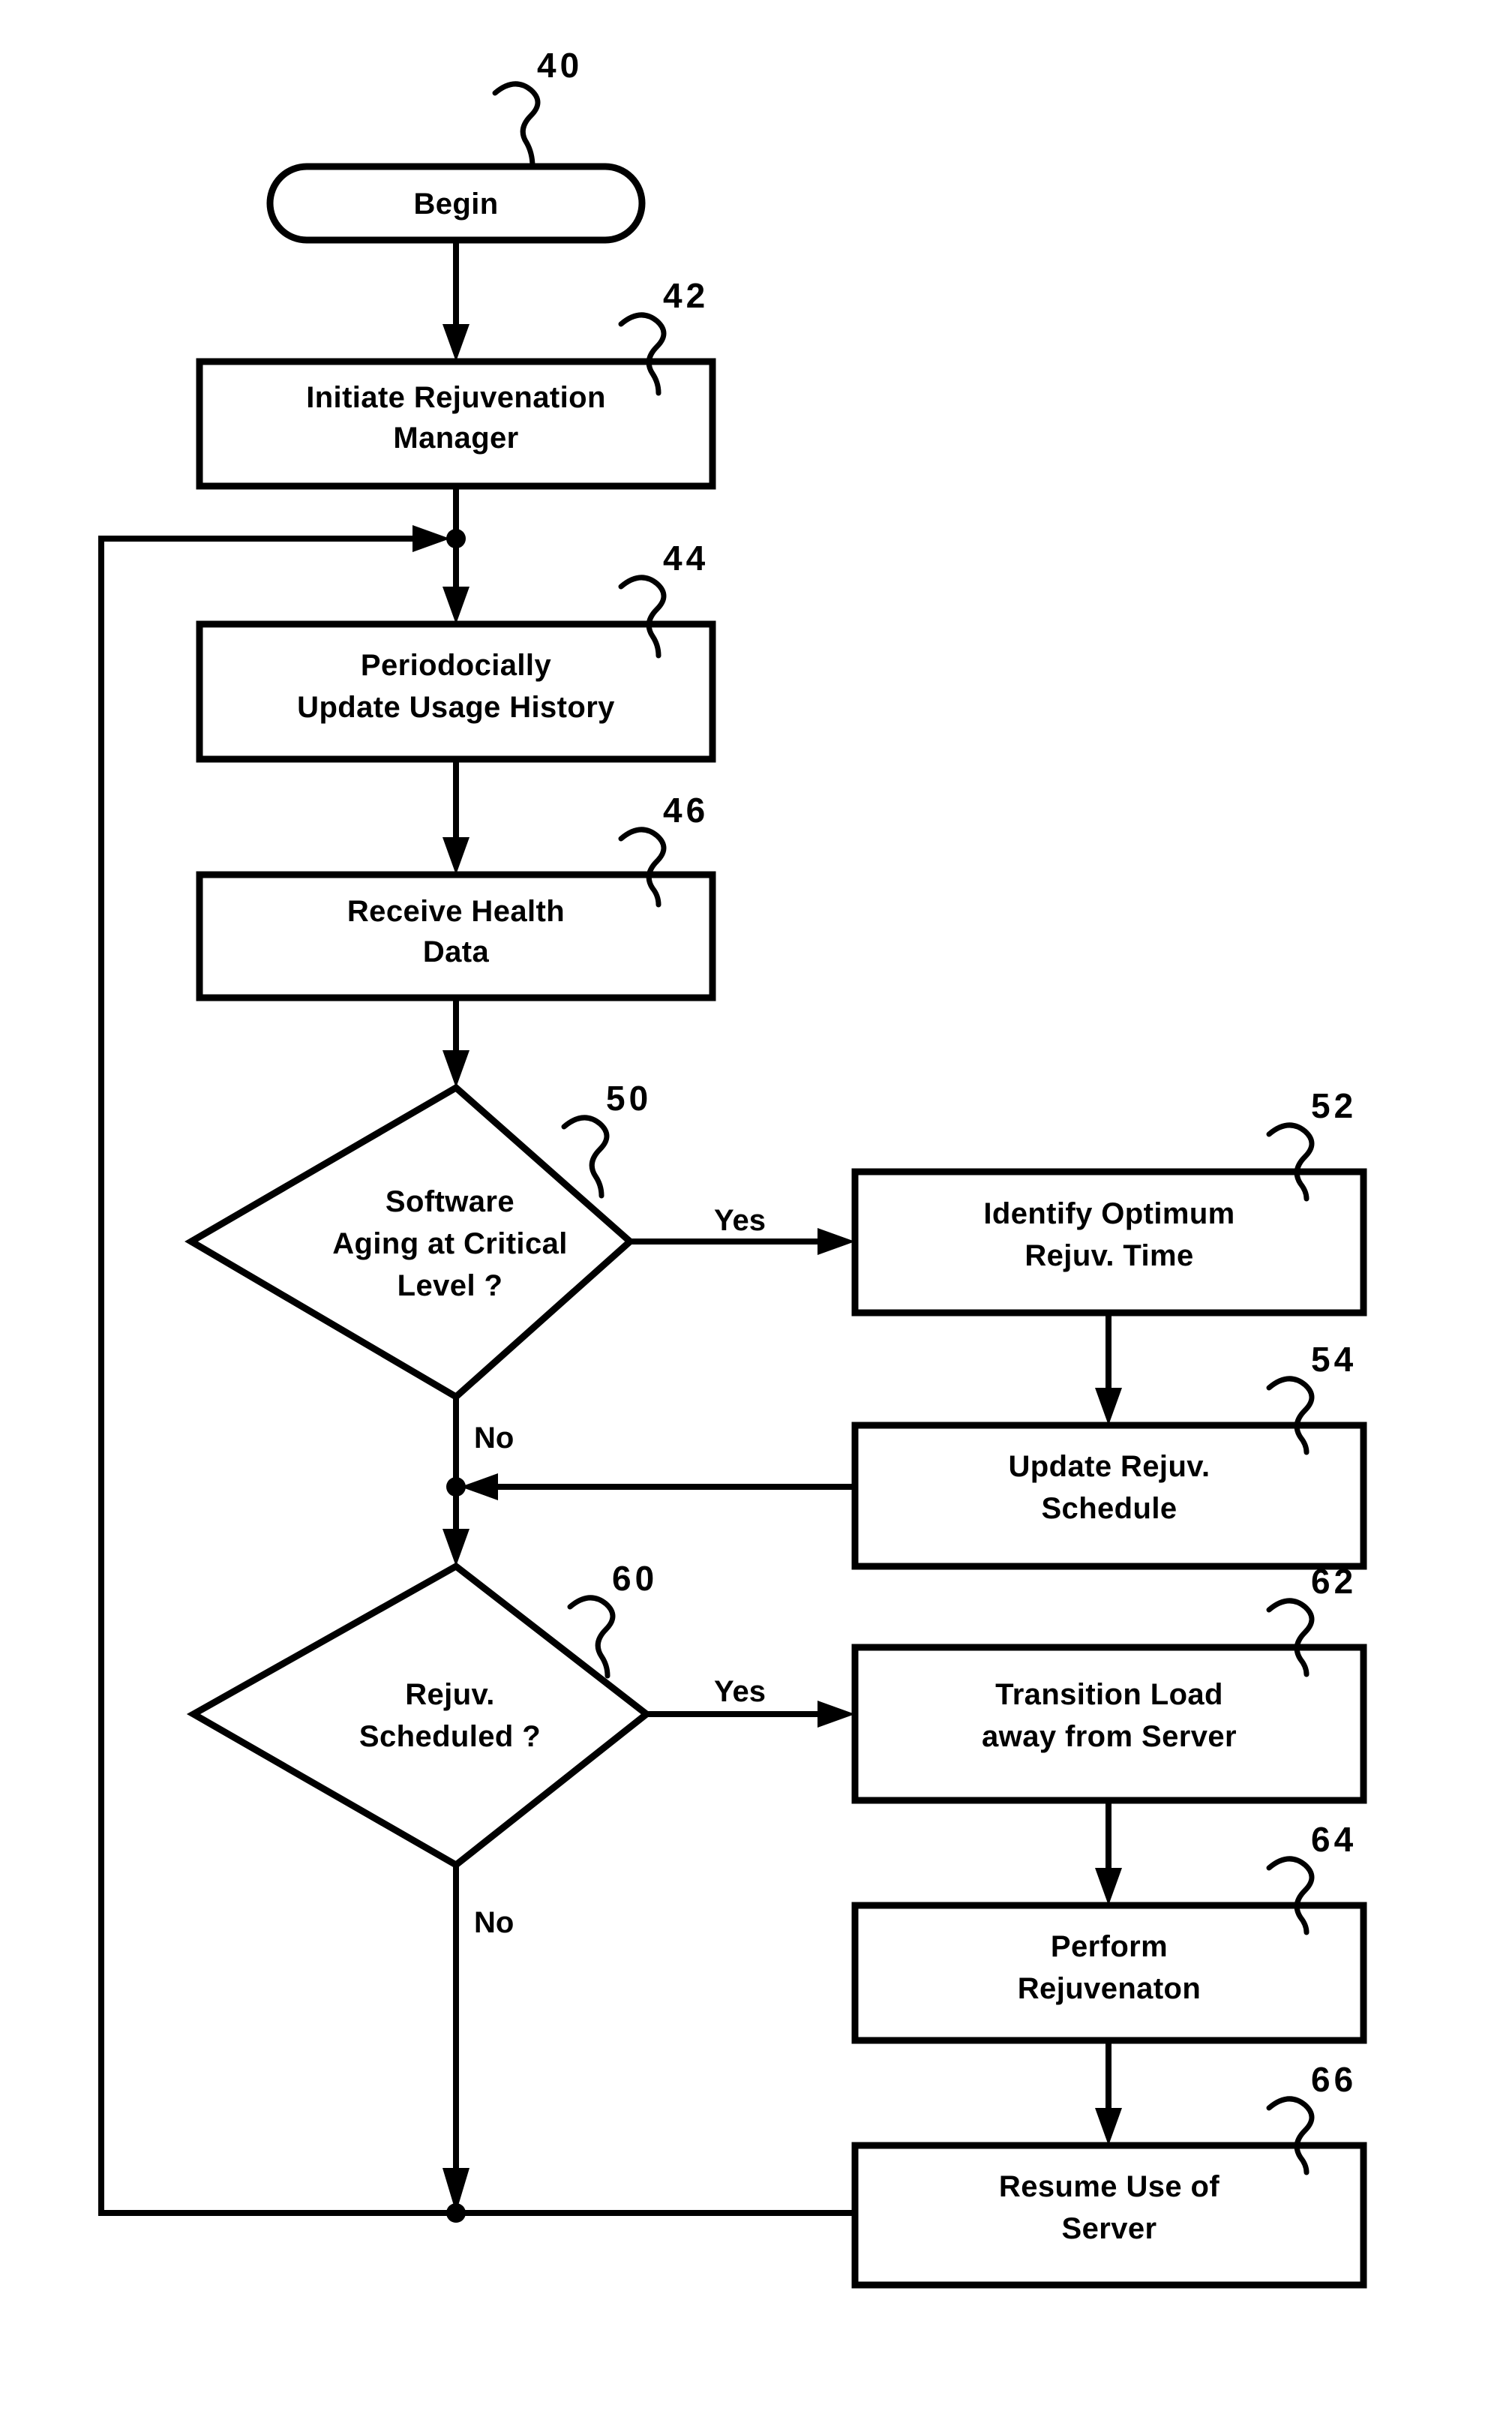 This screenshot has height=2414, width=1512. What do you see at coordinates (450, 1285) in the screenshot?
I see `node-software-aging-line3: Level ?` at bounding box center [450, 1285].